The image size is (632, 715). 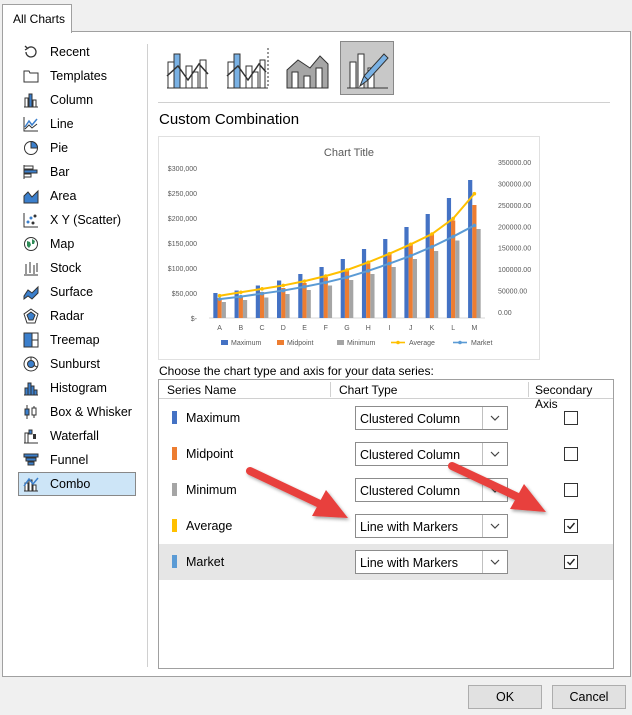 I want to click on nav-item-bar: Bar, so click(x=78, y=172).